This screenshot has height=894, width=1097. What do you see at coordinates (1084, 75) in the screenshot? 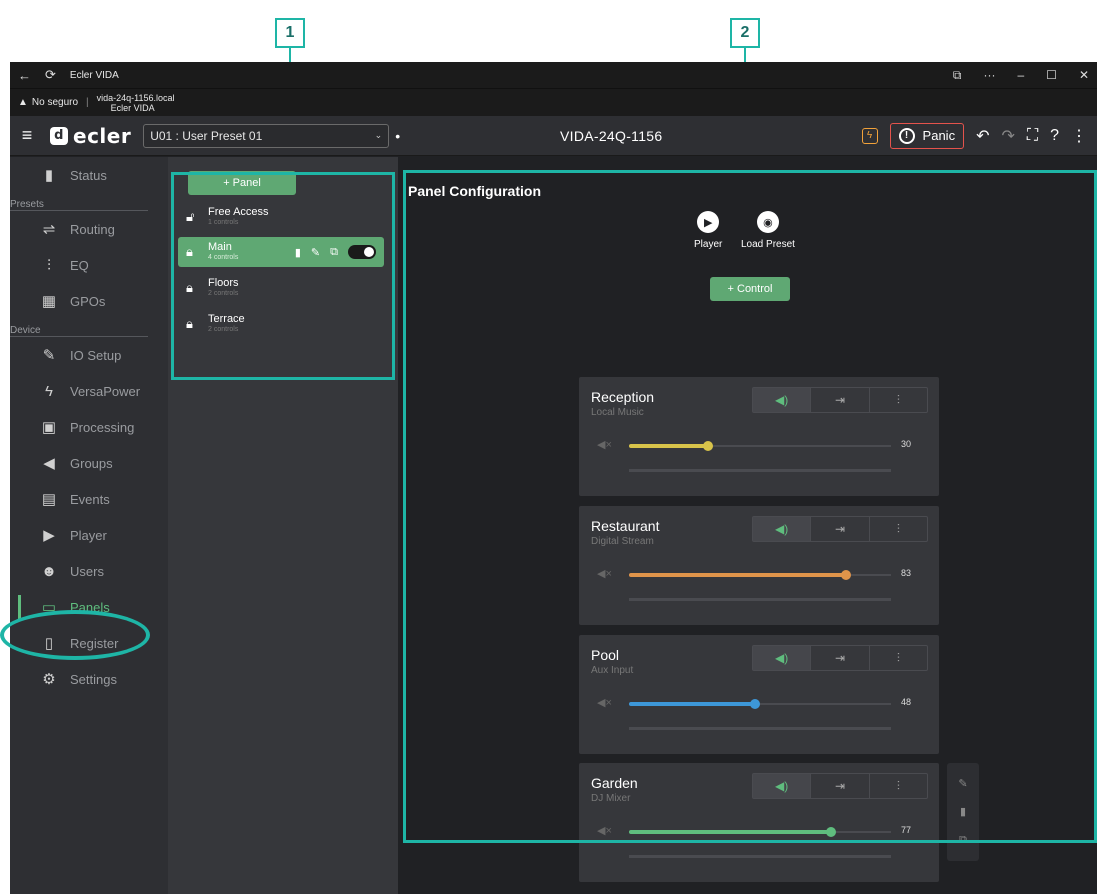
I see `close-icon: ✕` at bounding box center [1084, 75].